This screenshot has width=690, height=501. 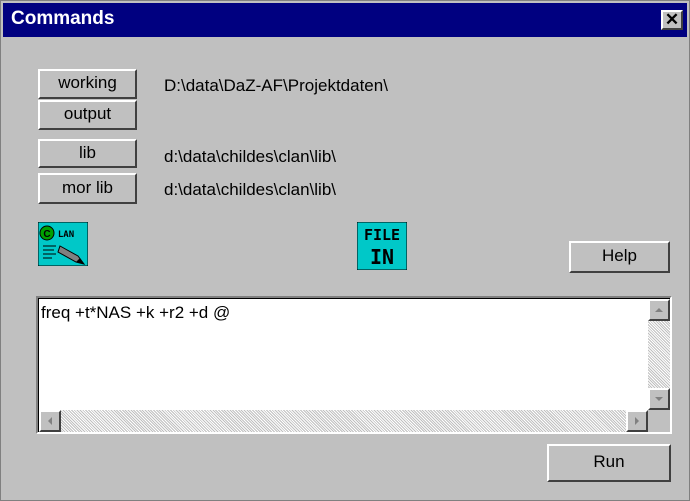 What do you see at coordinates (63, 18) in the screenshot?
I see `window-title: Commands` at bounding box center [63, 18].